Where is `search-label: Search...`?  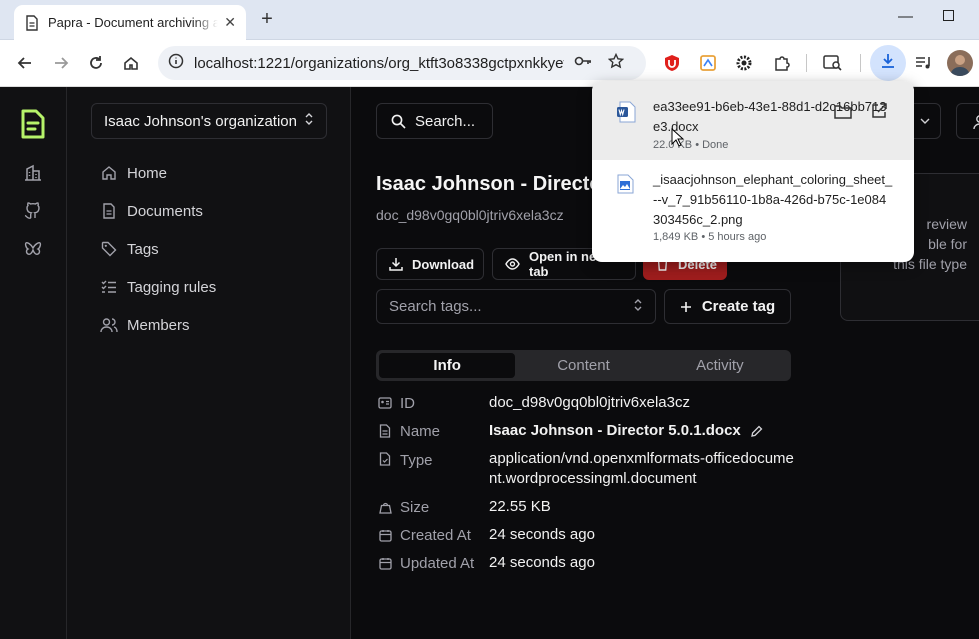 search-label: Search... is located at coordinates (445, 121).